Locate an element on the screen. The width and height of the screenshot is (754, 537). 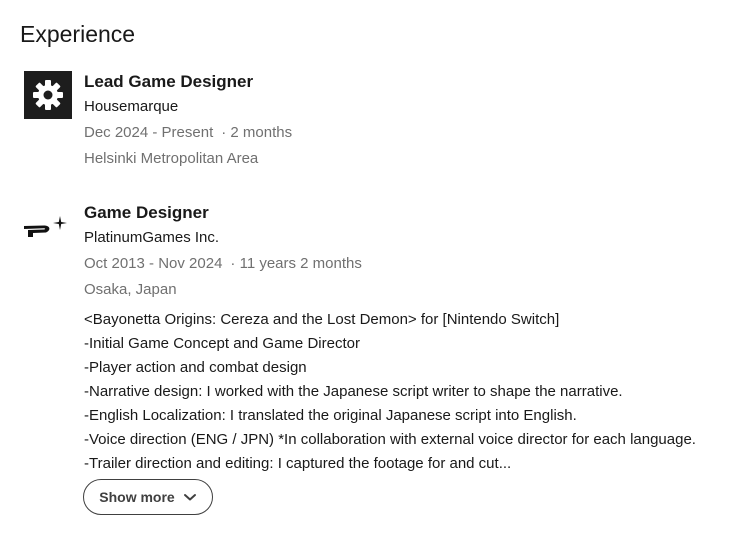
job-title: Lead Game Designer is located at coordinates (419, 82).